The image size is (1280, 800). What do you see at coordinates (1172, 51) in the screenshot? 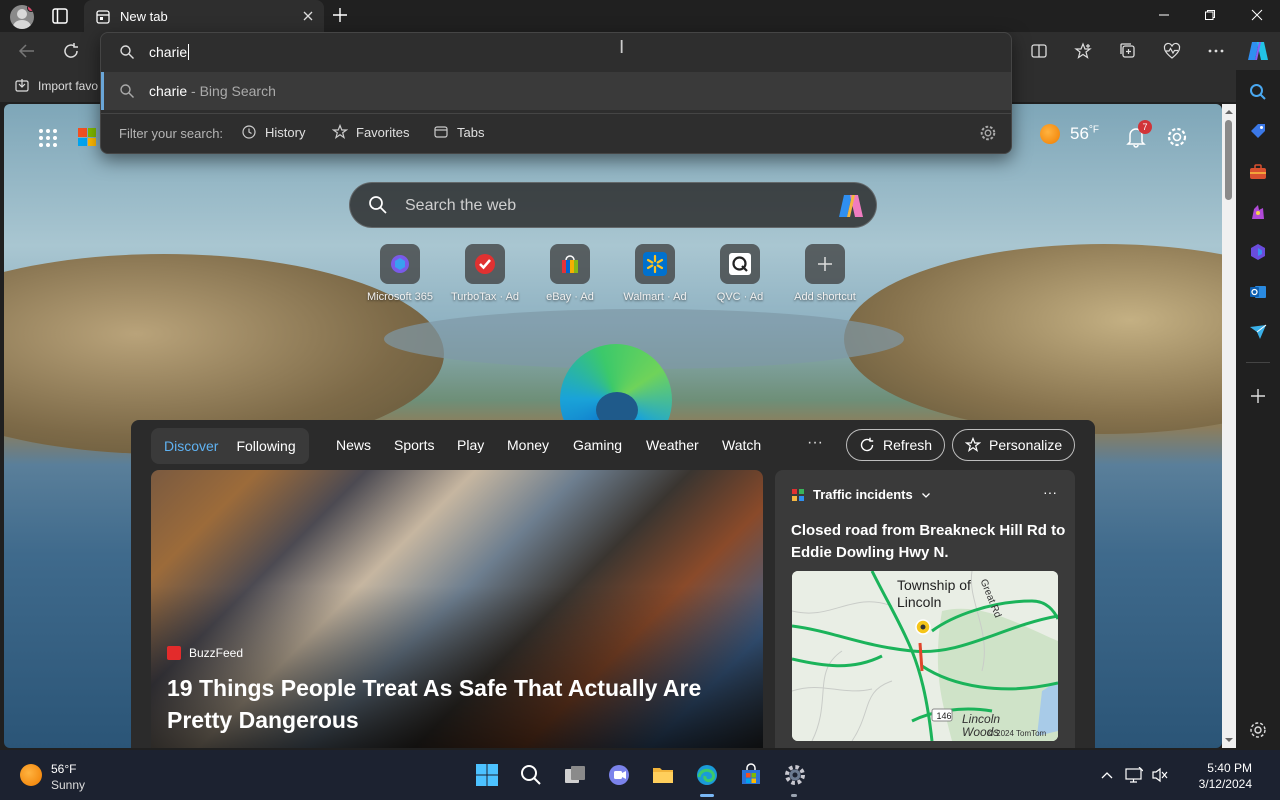
I see `browser-essentials-icon` at bounding box center [1172, 51].